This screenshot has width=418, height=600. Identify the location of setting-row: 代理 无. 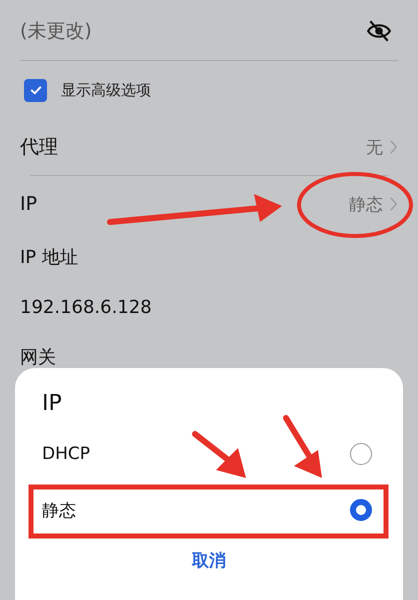
(209, 147).